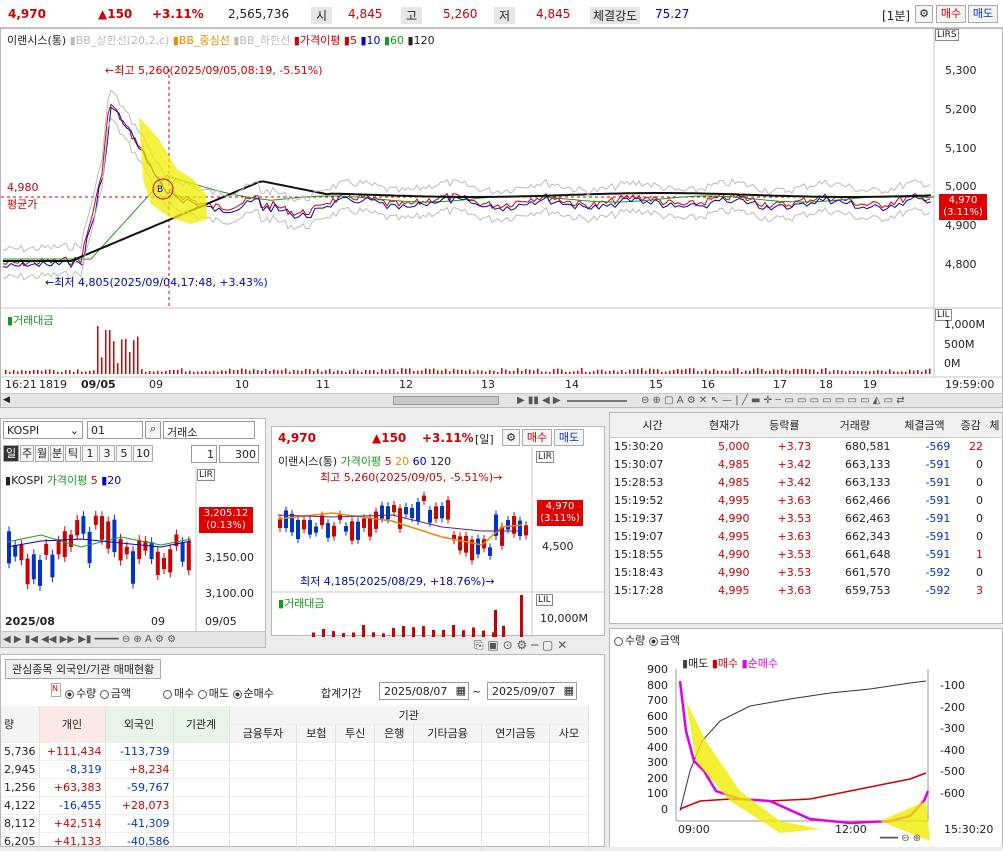  What do you see at coordinates (446, 400) in the screenshot?
I see `scroll-thumb` at bounding box center [446, 400].